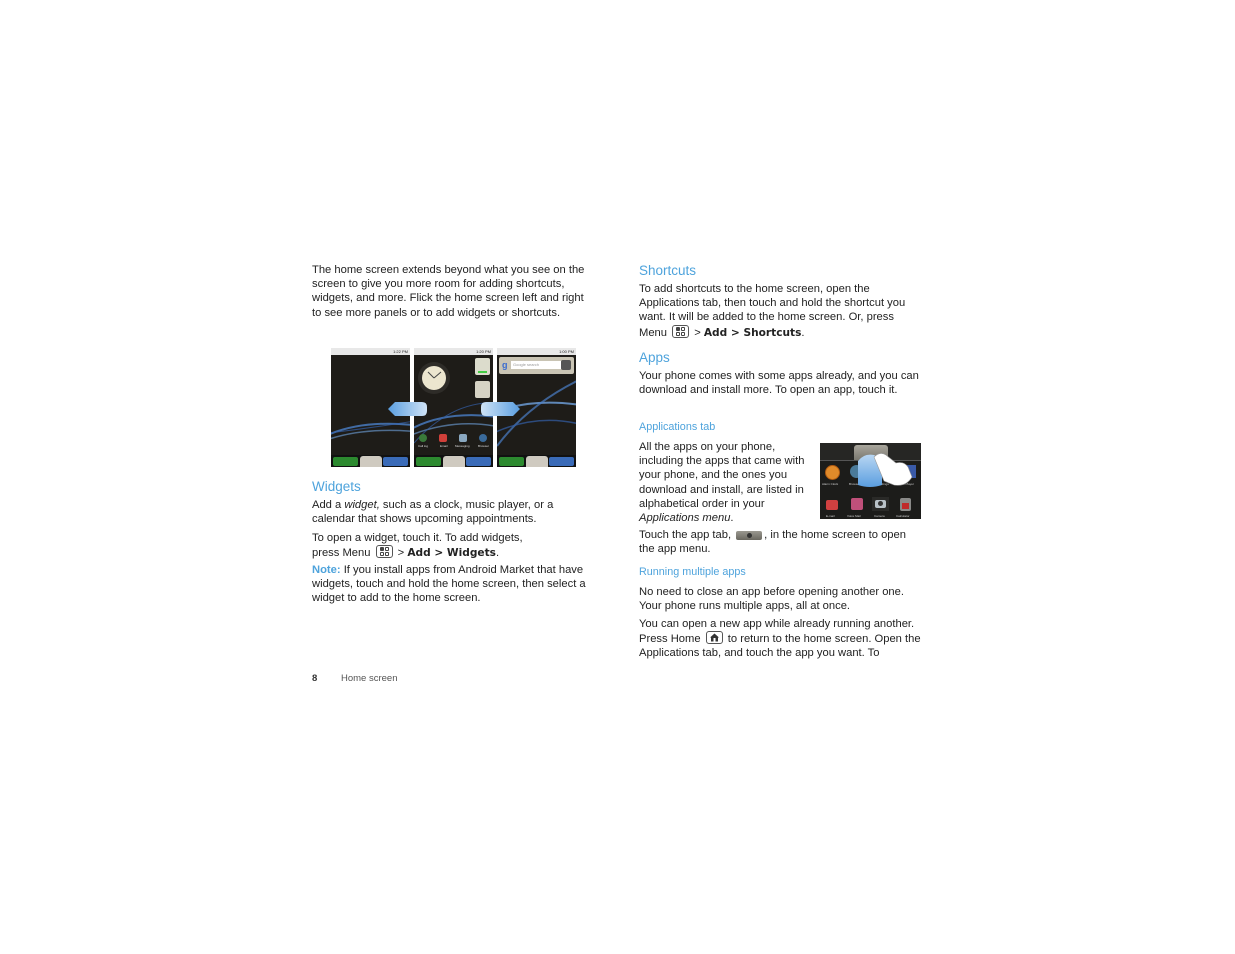  I want to click on browser-icon, so click(483, 438).